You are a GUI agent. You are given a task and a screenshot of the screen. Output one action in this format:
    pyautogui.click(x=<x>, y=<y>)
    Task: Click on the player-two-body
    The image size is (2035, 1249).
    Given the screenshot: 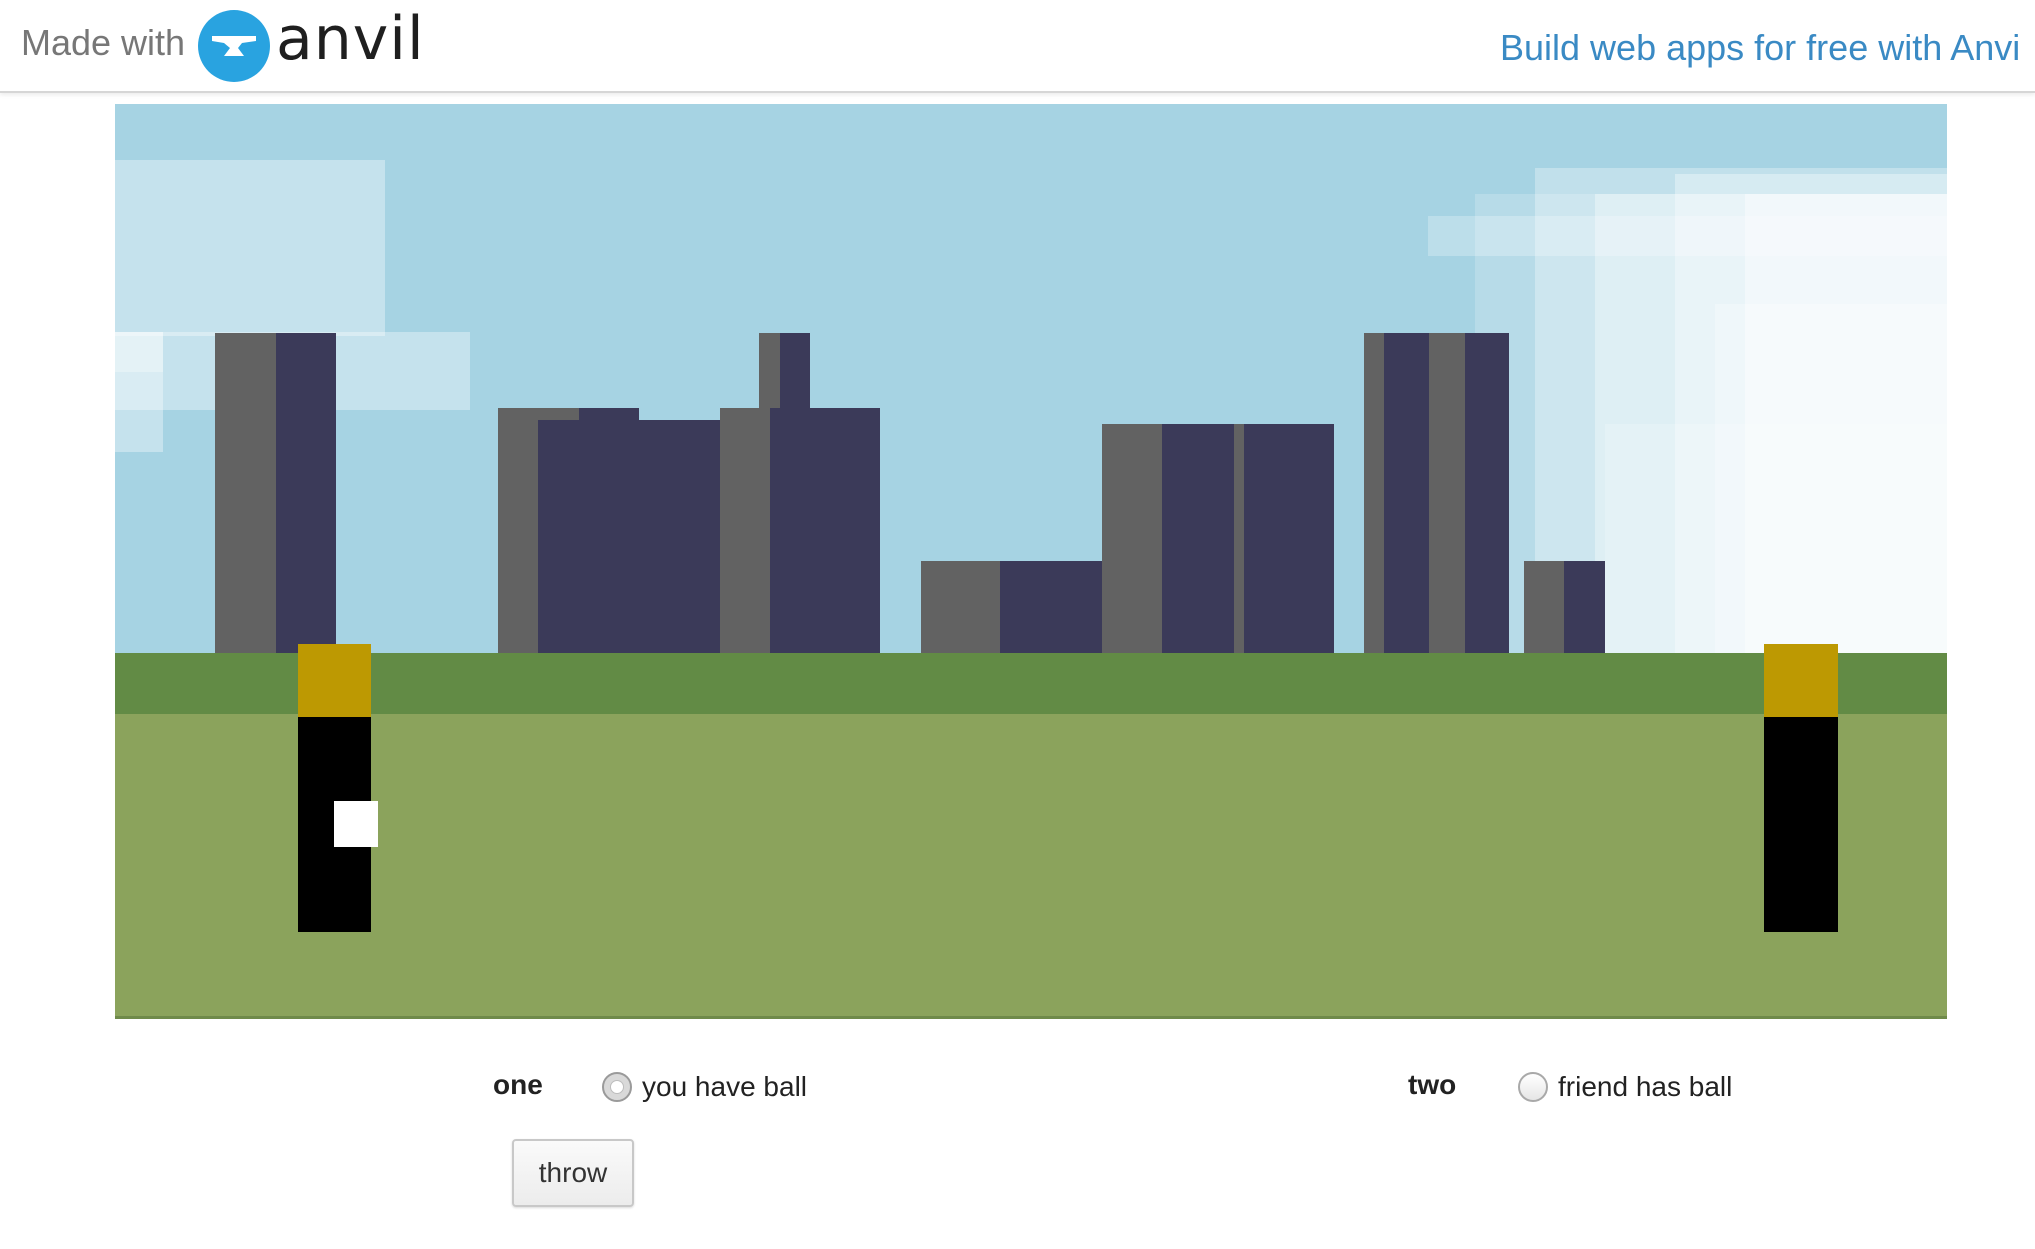 What is the action you would take?
    pyautogui.click(x=1801, y=824)
    